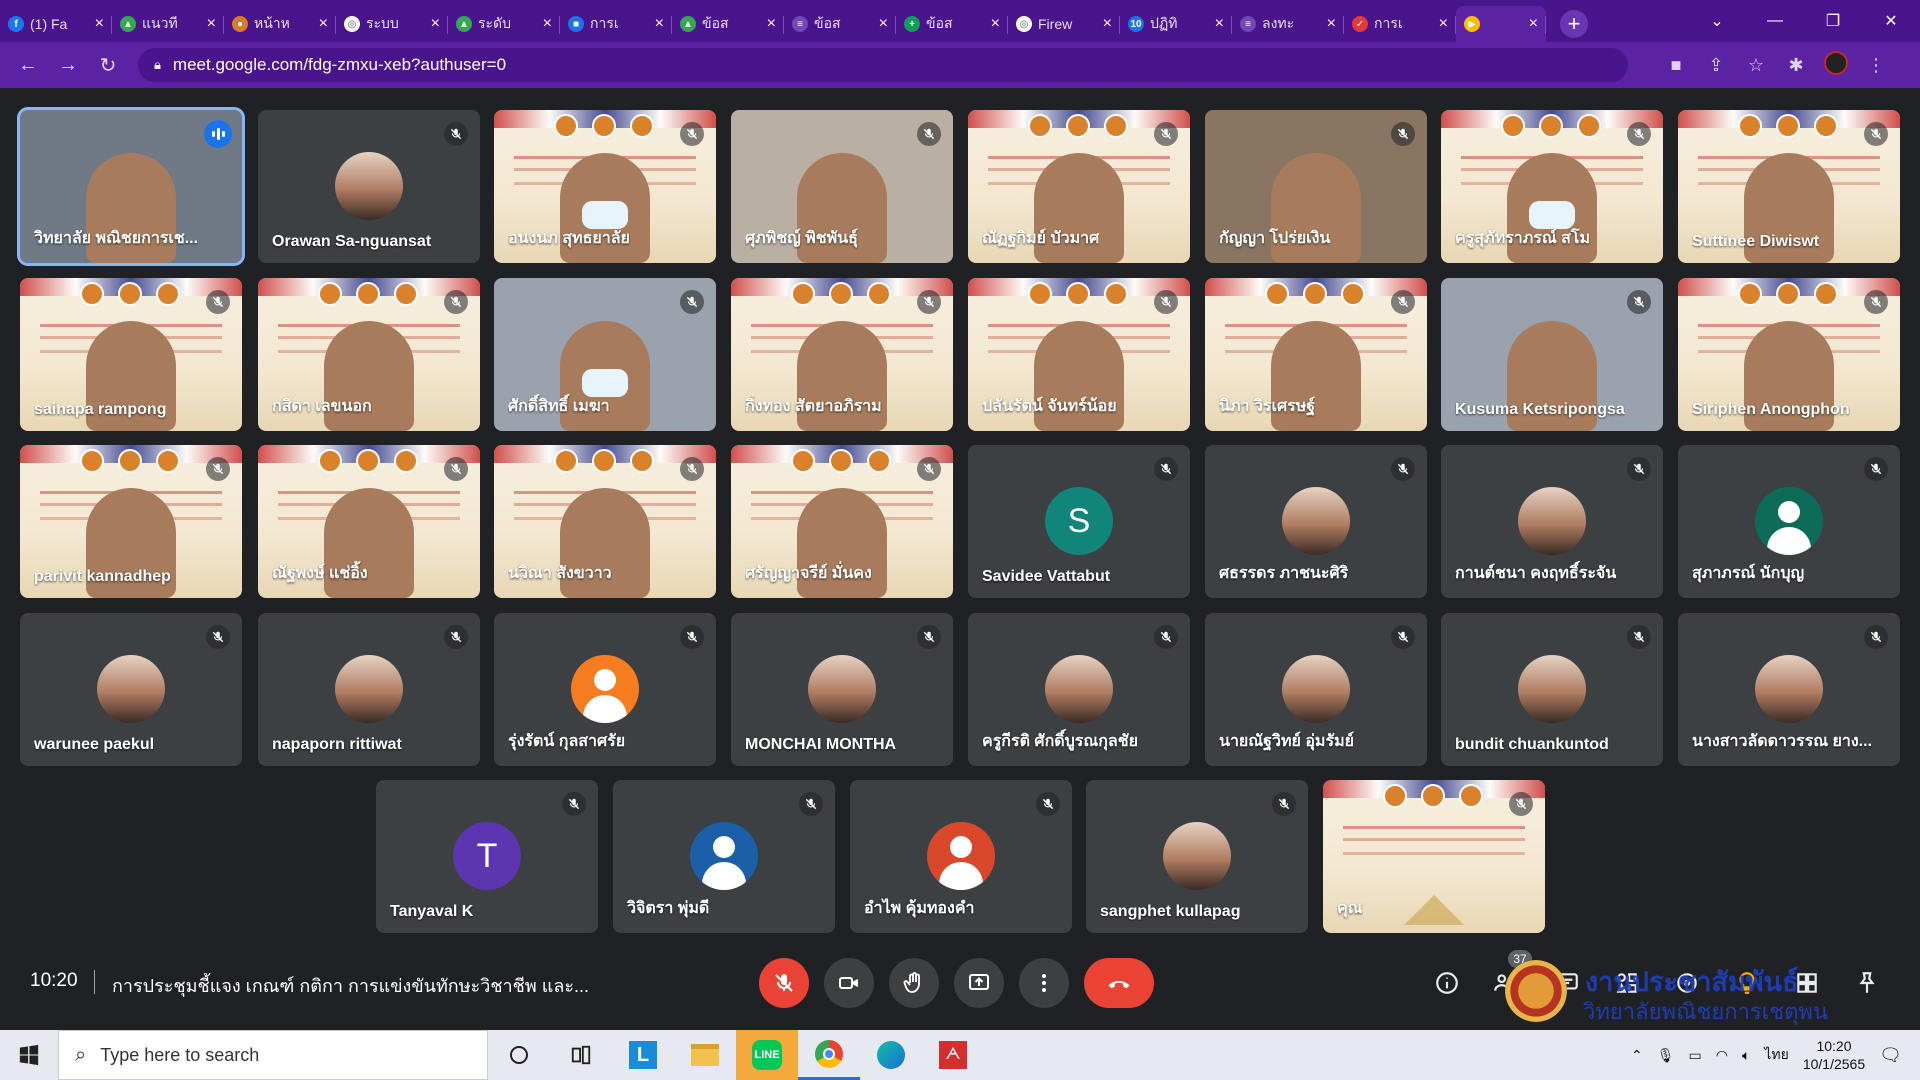 The image size is (1920, 1080). I want to click on participant-tile: กสิดา เลขนอก, so click(369, 354).